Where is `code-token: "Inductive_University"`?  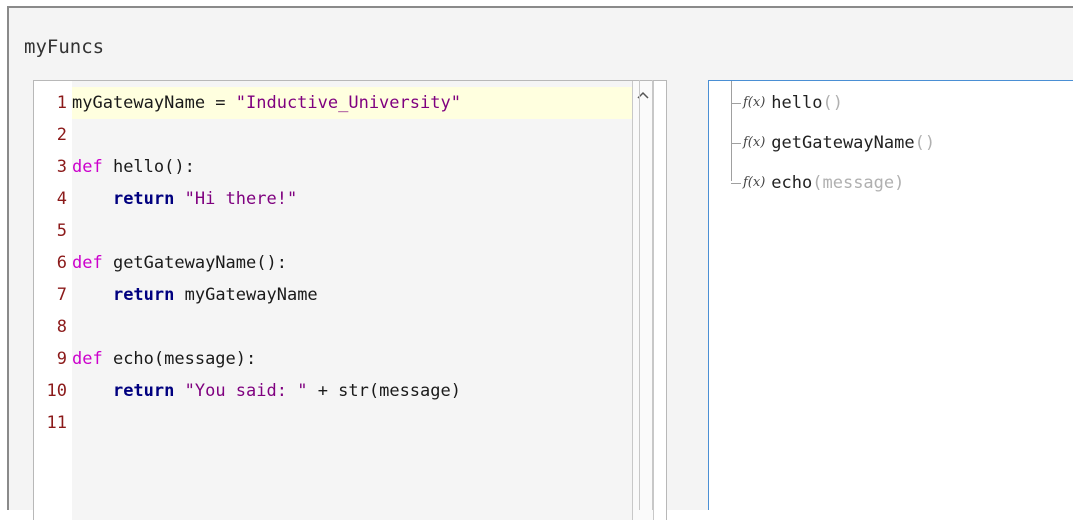 code-token: "Inductive_University" is located at coordinates (348, 103).